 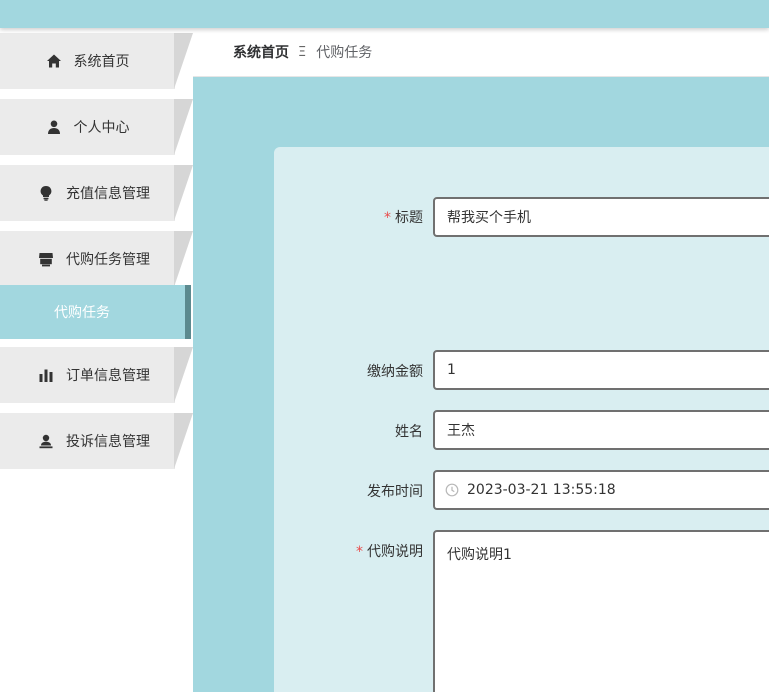 I want to click on title-label-text: 标题, so click(x=409, y=218).